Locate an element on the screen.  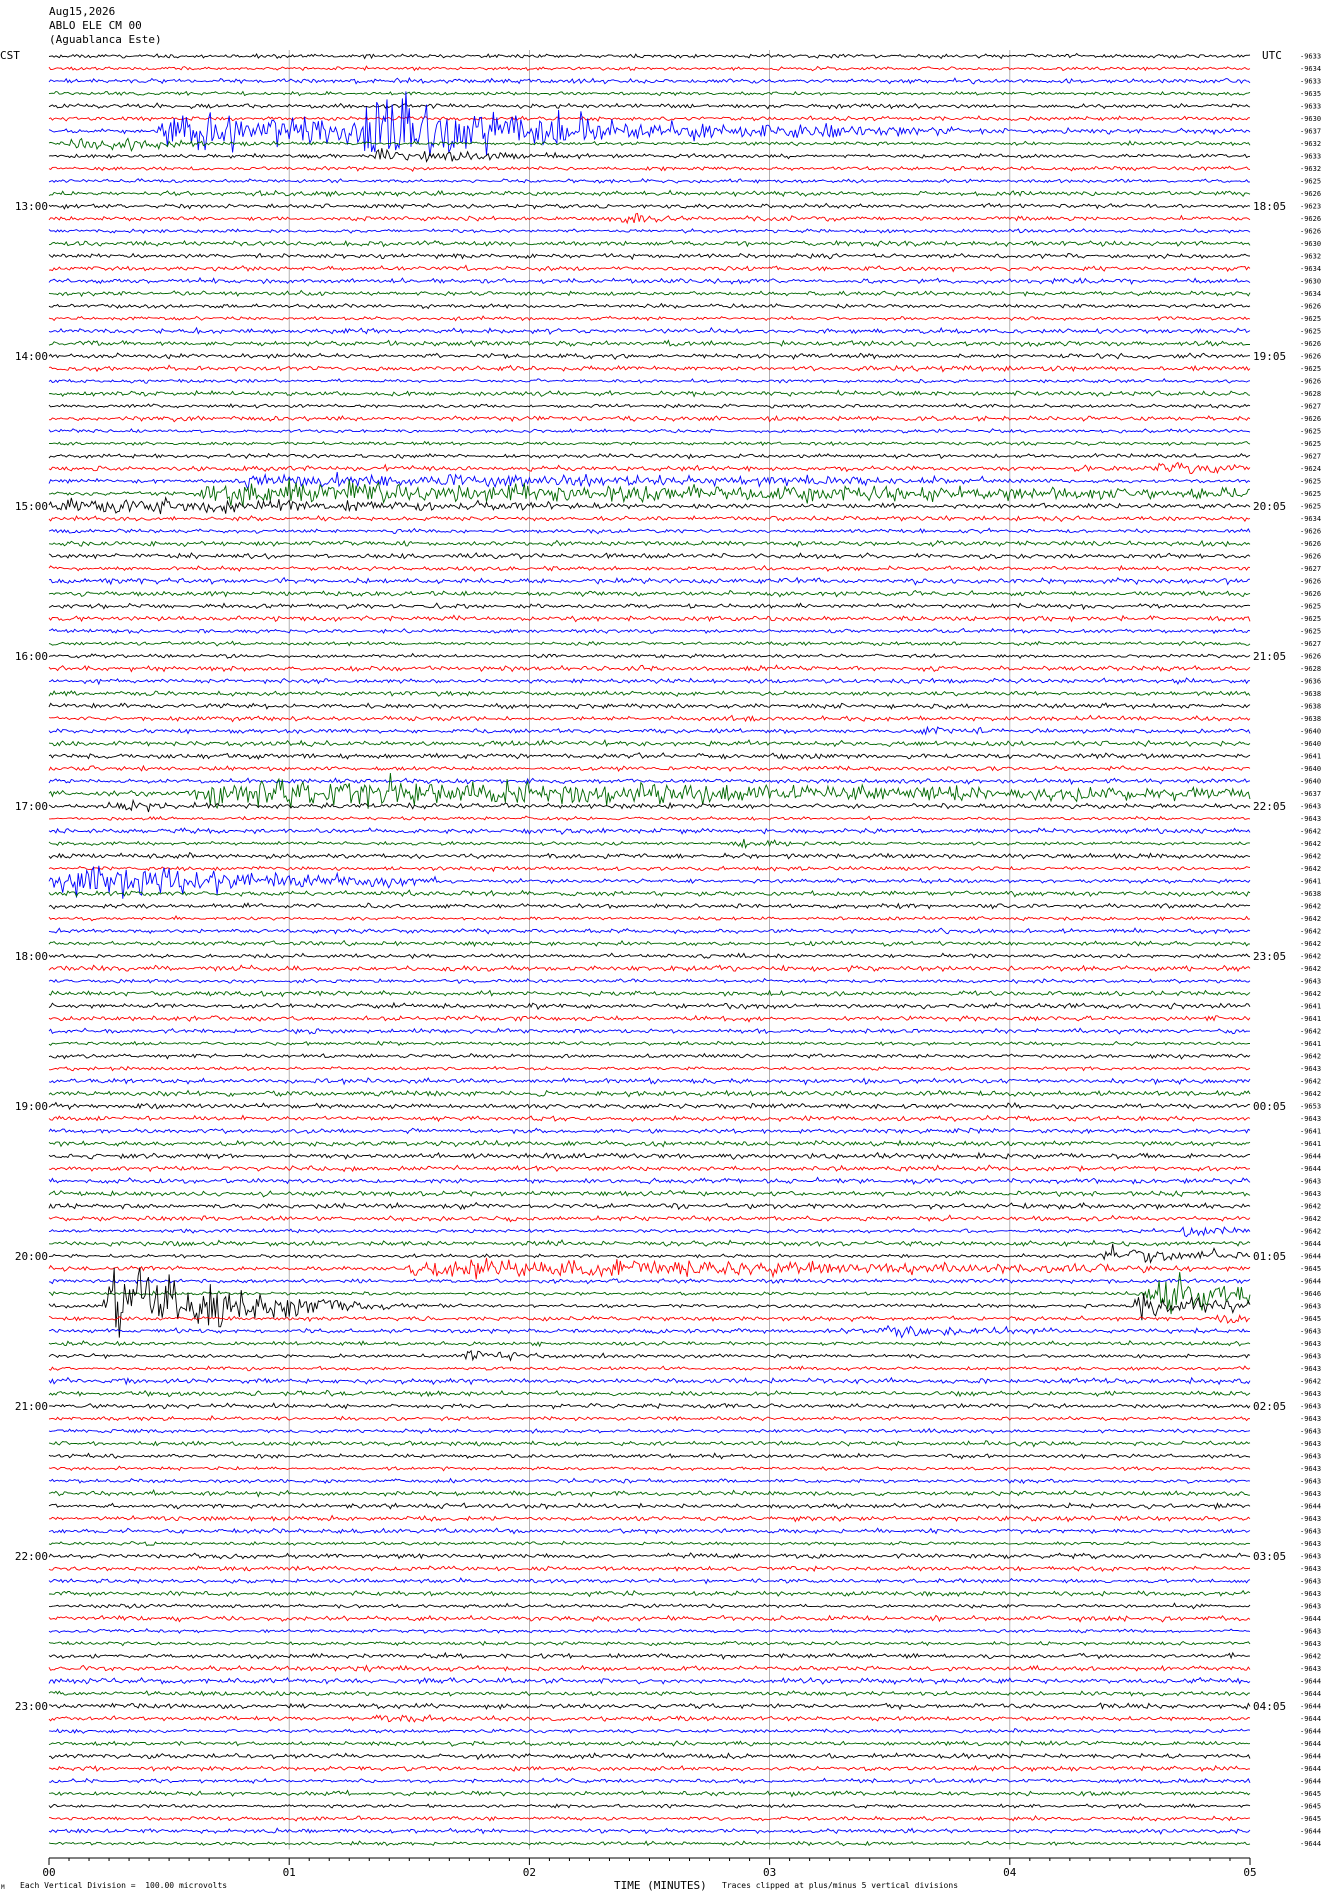
left-hour-label: 19:00 is located at coordinates (31, 1106).